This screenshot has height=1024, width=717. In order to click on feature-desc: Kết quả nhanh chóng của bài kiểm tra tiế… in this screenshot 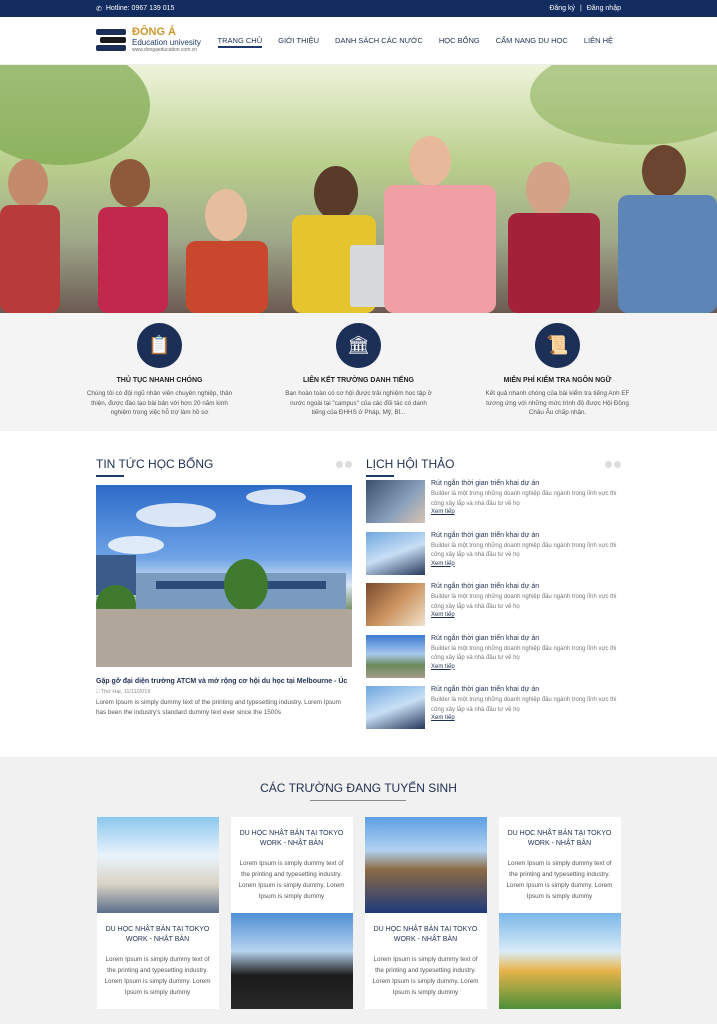, I will do `click(557, 403)`.